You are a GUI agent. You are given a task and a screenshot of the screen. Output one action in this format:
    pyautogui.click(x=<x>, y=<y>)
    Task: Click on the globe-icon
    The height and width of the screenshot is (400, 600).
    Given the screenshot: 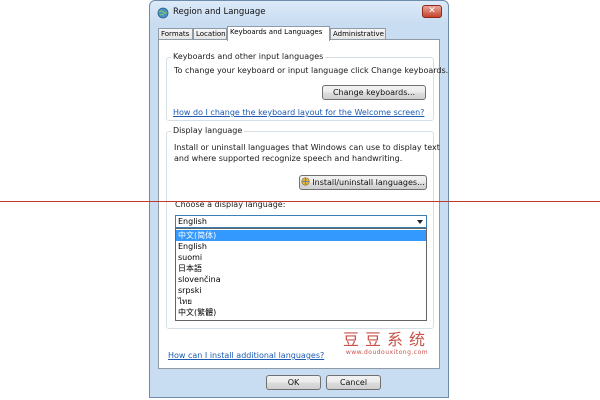 What is the action you would take?
    pyautogui.click(x=163, y=13)
    